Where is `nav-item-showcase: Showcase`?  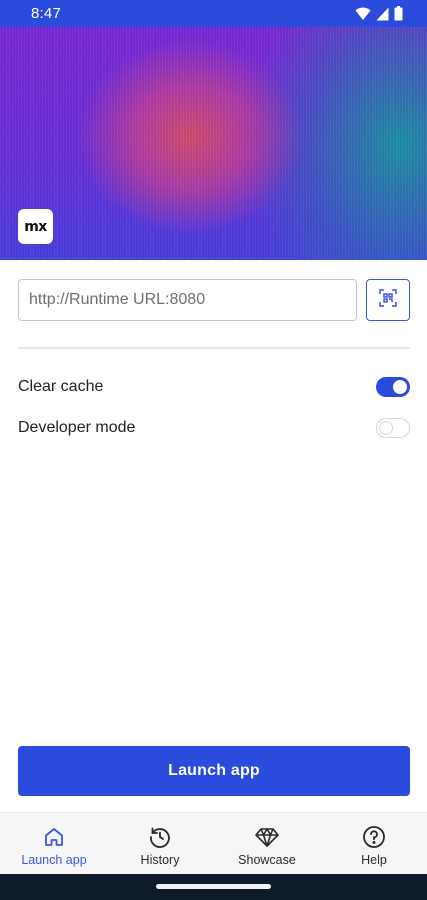
nav-item-showcase: Showcase is located at coordinates (267, 844).